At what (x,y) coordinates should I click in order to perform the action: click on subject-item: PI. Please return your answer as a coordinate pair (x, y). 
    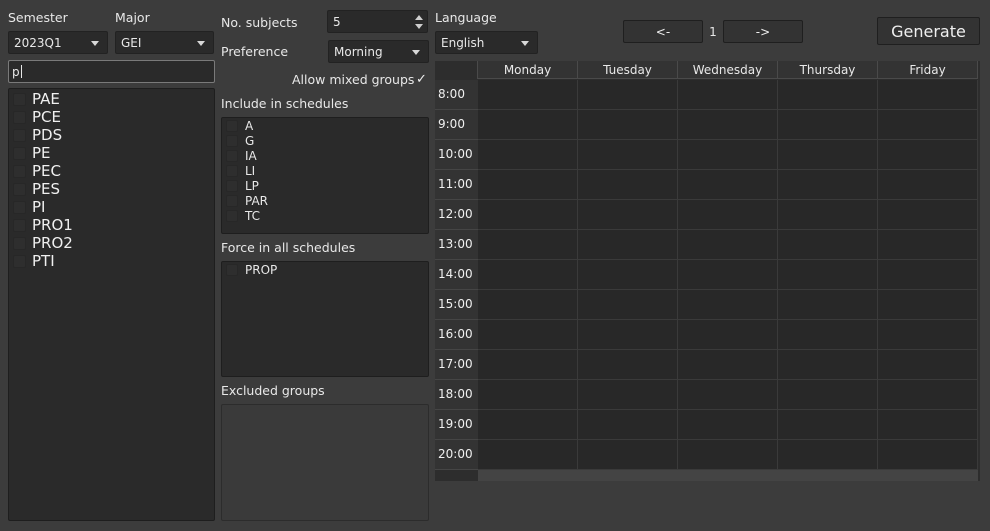
    Looking at the image, I should click on (111, 207).